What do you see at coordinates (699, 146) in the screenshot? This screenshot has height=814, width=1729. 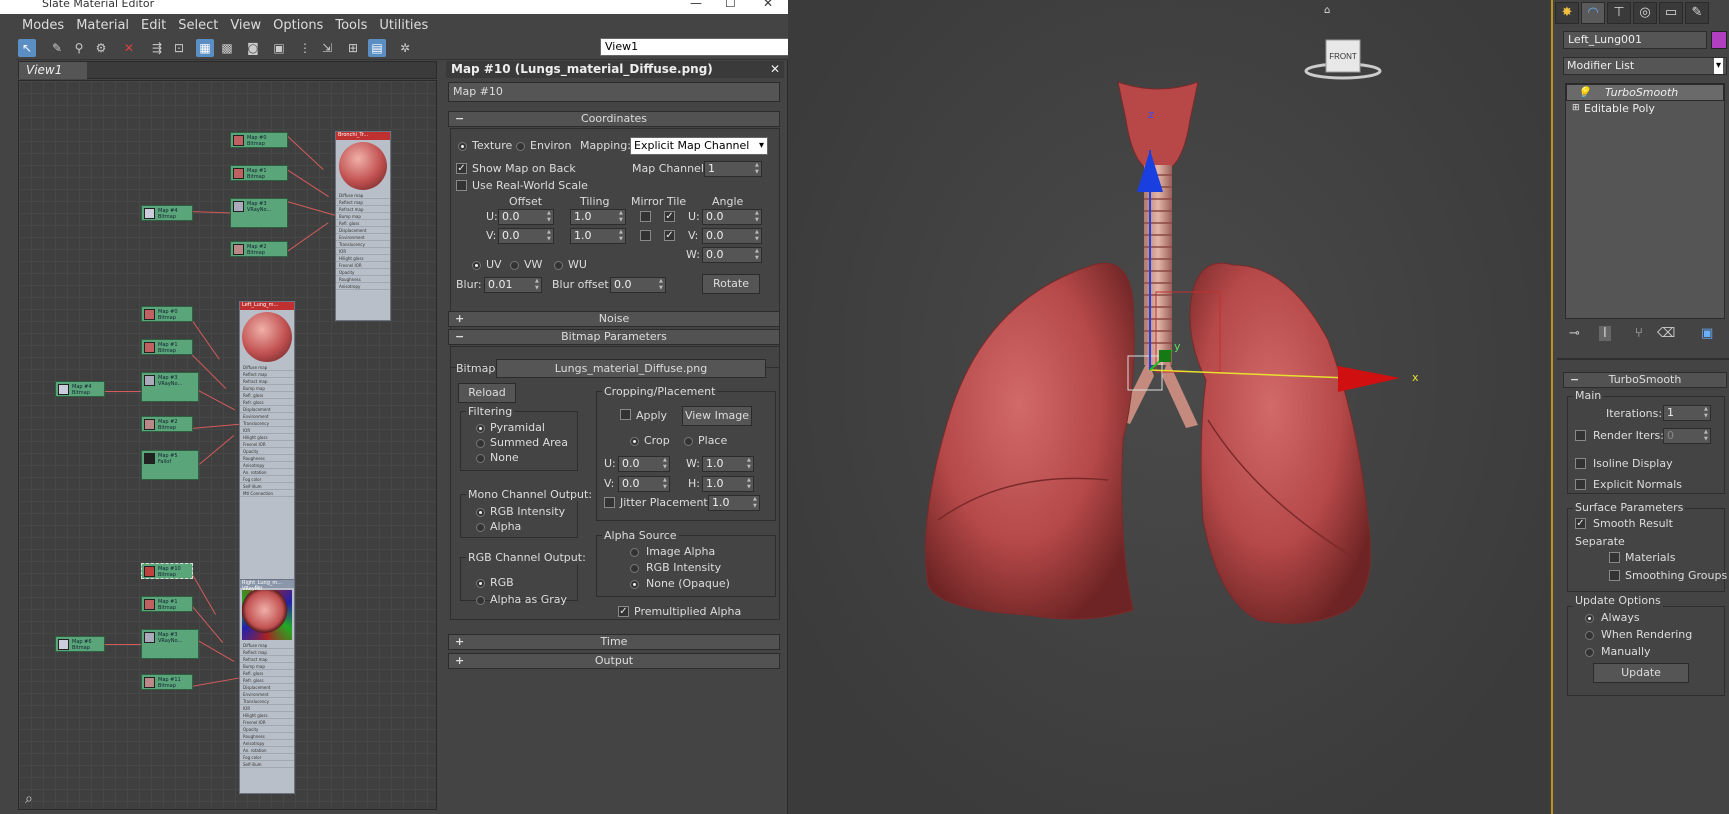 I see `mapping-dropdown: Explicit Map Channel ▾` at bounding box center [699, 146].